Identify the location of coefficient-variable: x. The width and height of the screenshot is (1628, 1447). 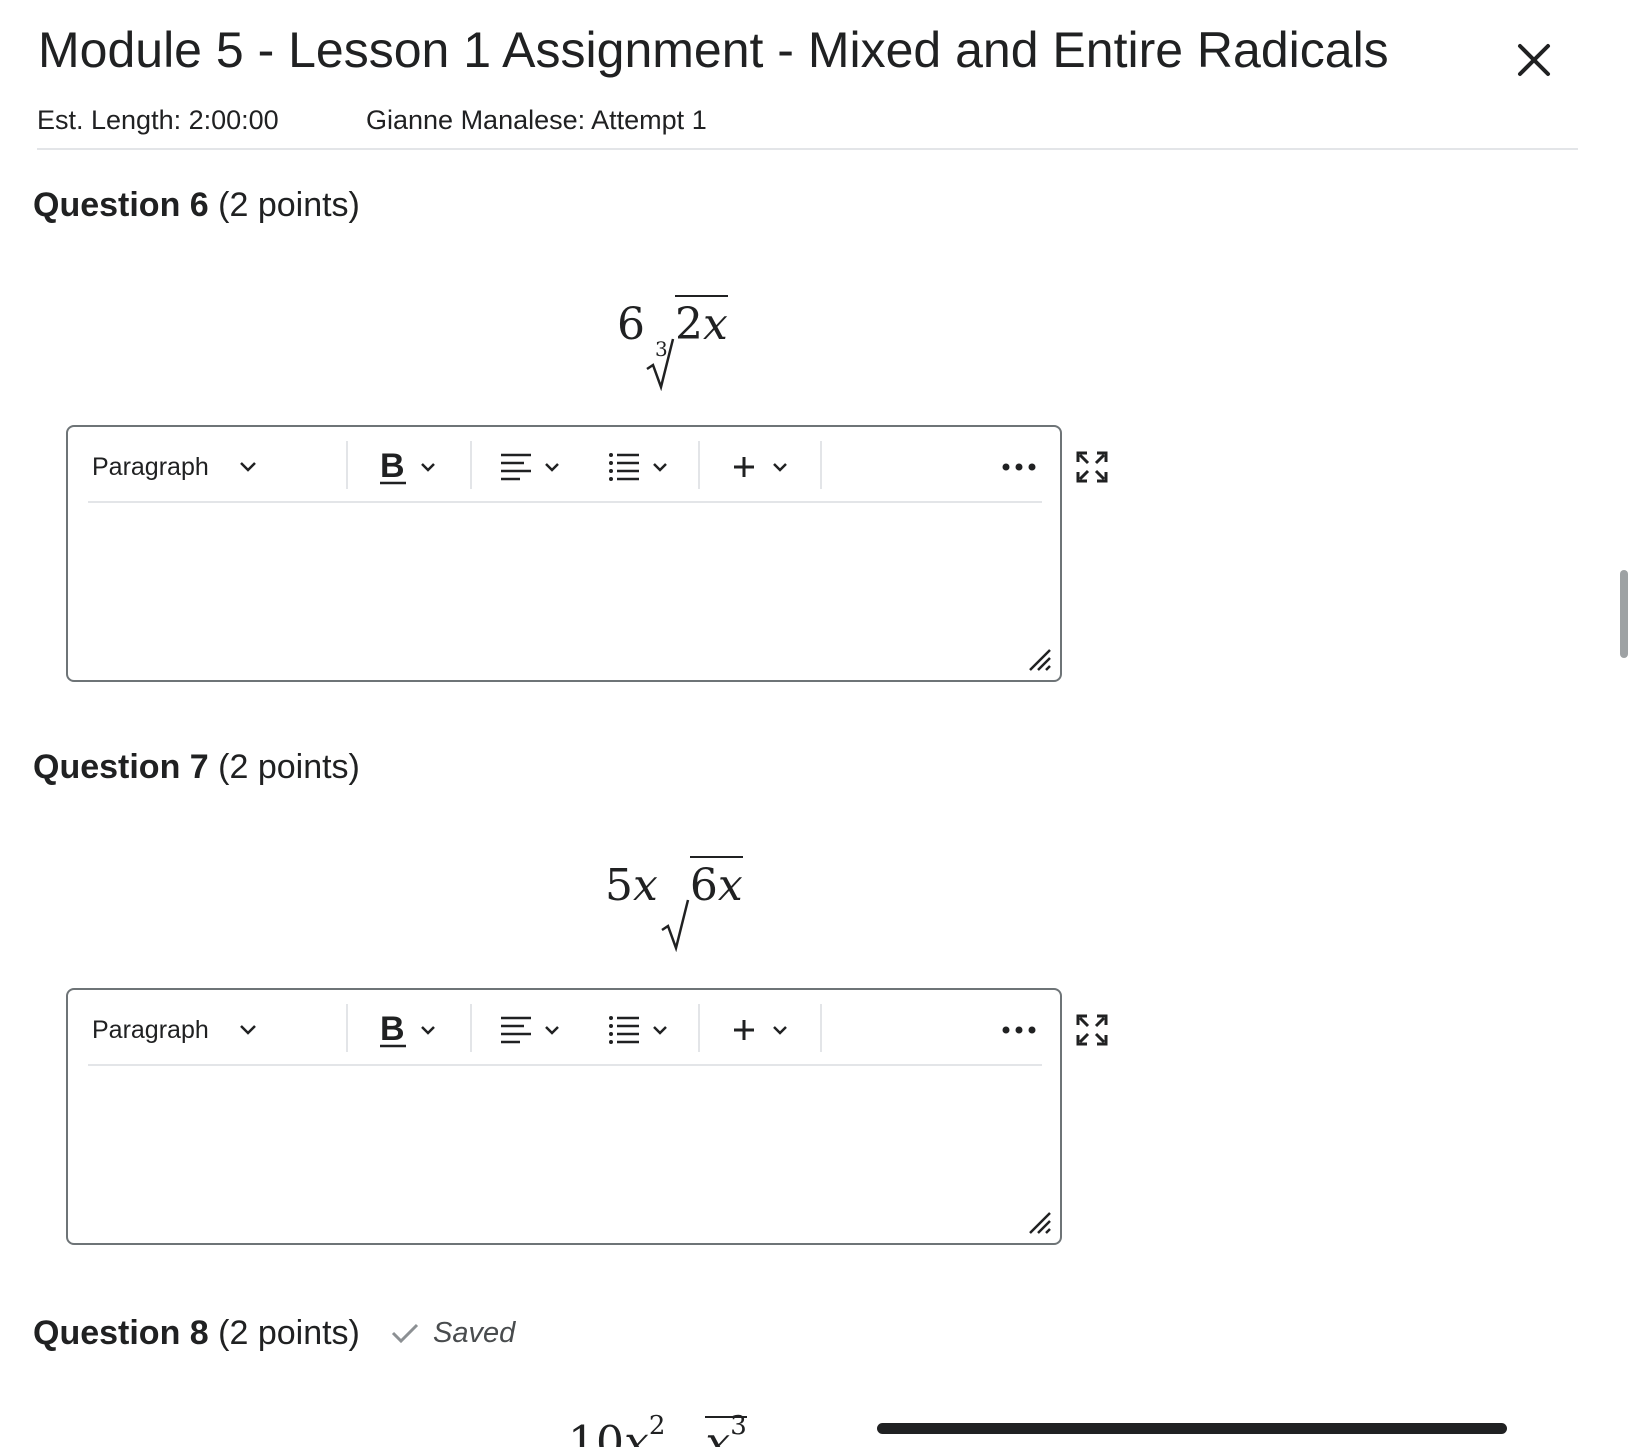
(645, 885).